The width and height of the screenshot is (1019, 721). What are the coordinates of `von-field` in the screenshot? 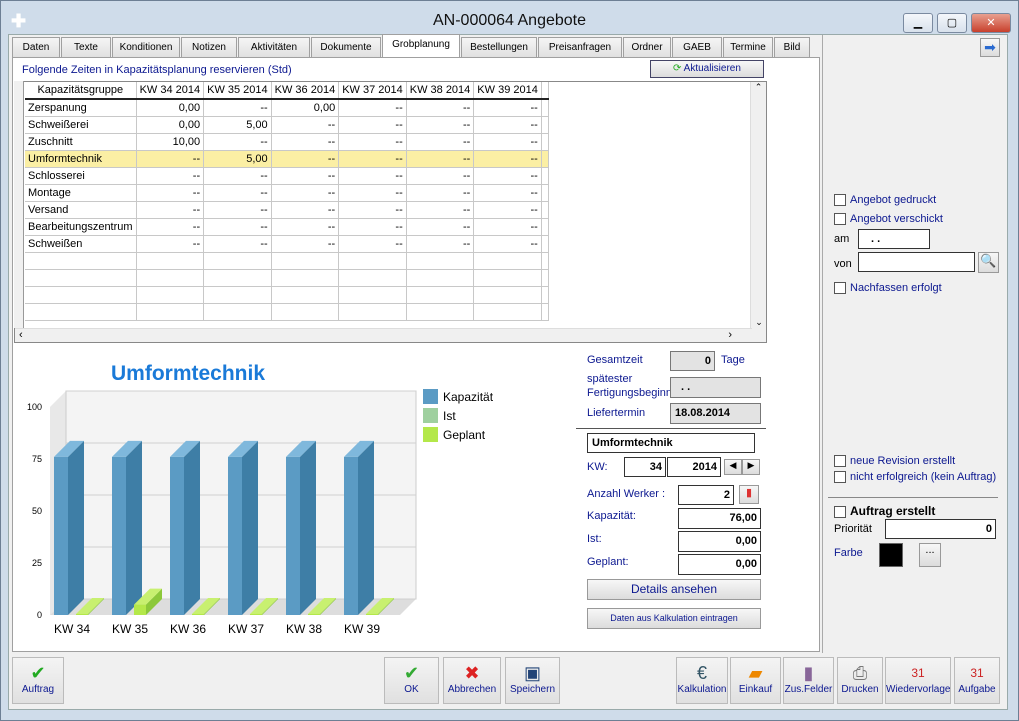 It's located at (916, 262).